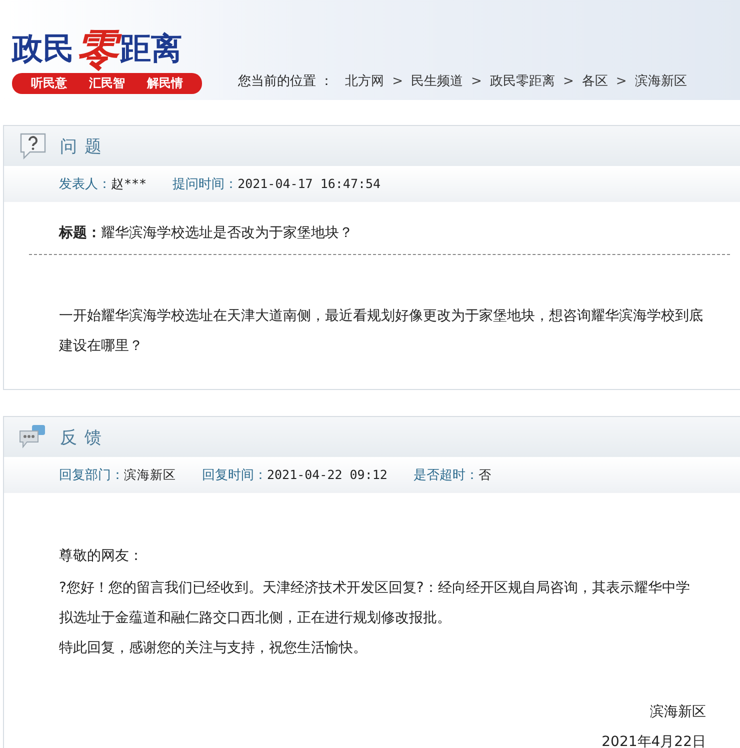 This screenshot has width=740, height=748. What do you see at coordinates (33, 146) in the screenshot?
I see `question-bubble-icon` at bounding box center [33, 146].